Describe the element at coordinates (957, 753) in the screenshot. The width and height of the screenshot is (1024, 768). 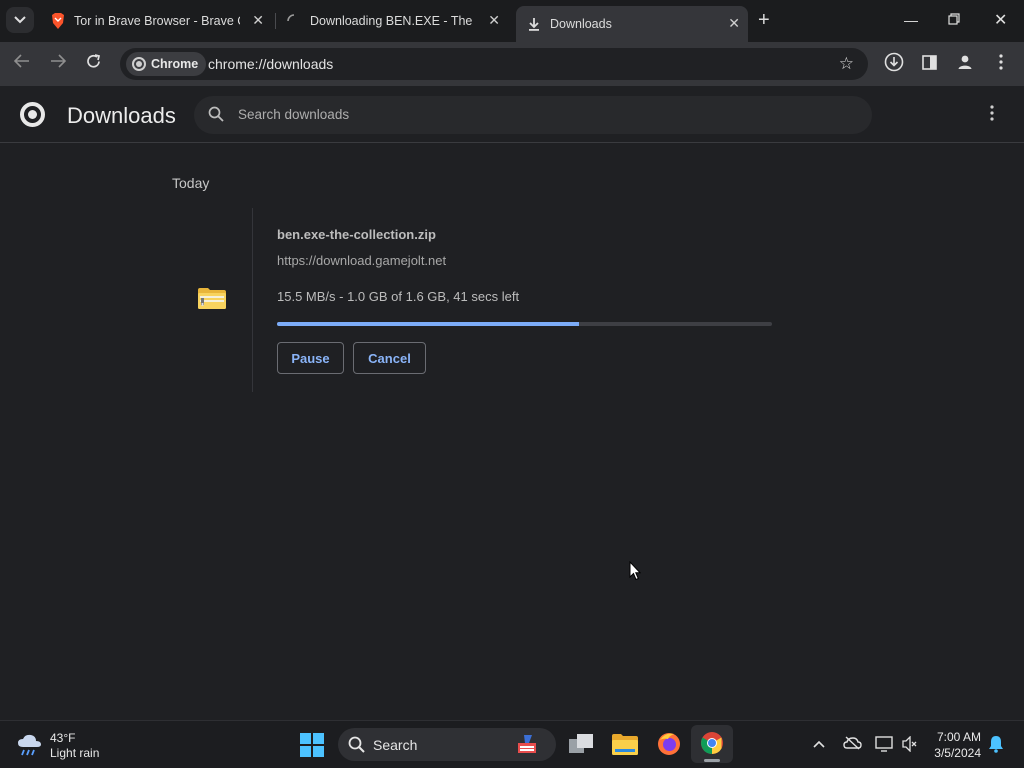
I see `clock-date: 3/5/2024` at that location.